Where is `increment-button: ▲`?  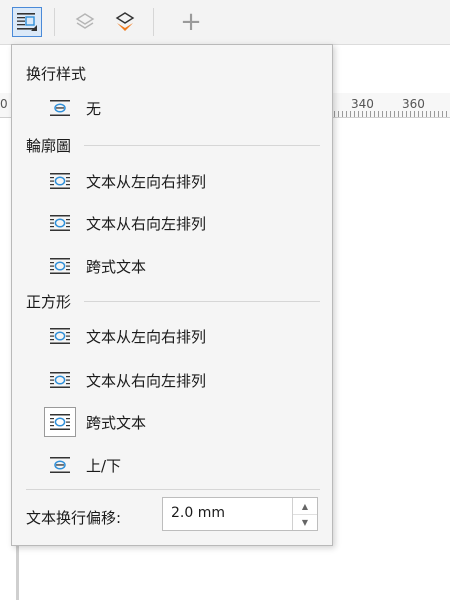 increment-button: ▲ is located at coordinates (305, 506).